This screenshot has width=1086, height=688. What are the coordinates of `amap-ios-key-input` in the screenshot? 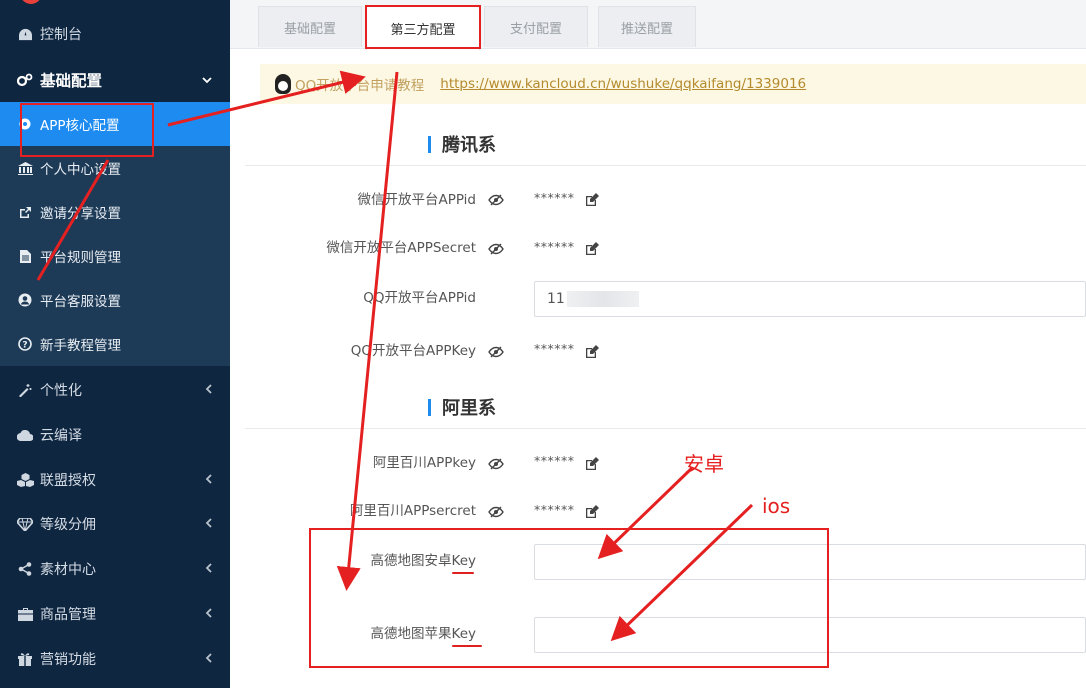 It's located at (810, 635).